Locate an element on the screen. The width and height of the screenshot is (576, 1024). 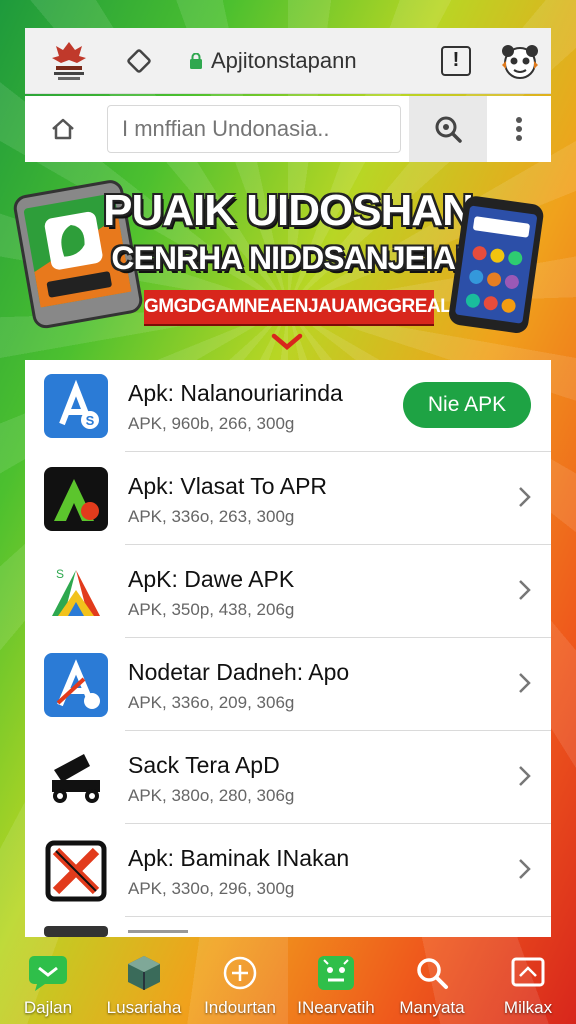
tag-icon is located at coordinates (139, 61).